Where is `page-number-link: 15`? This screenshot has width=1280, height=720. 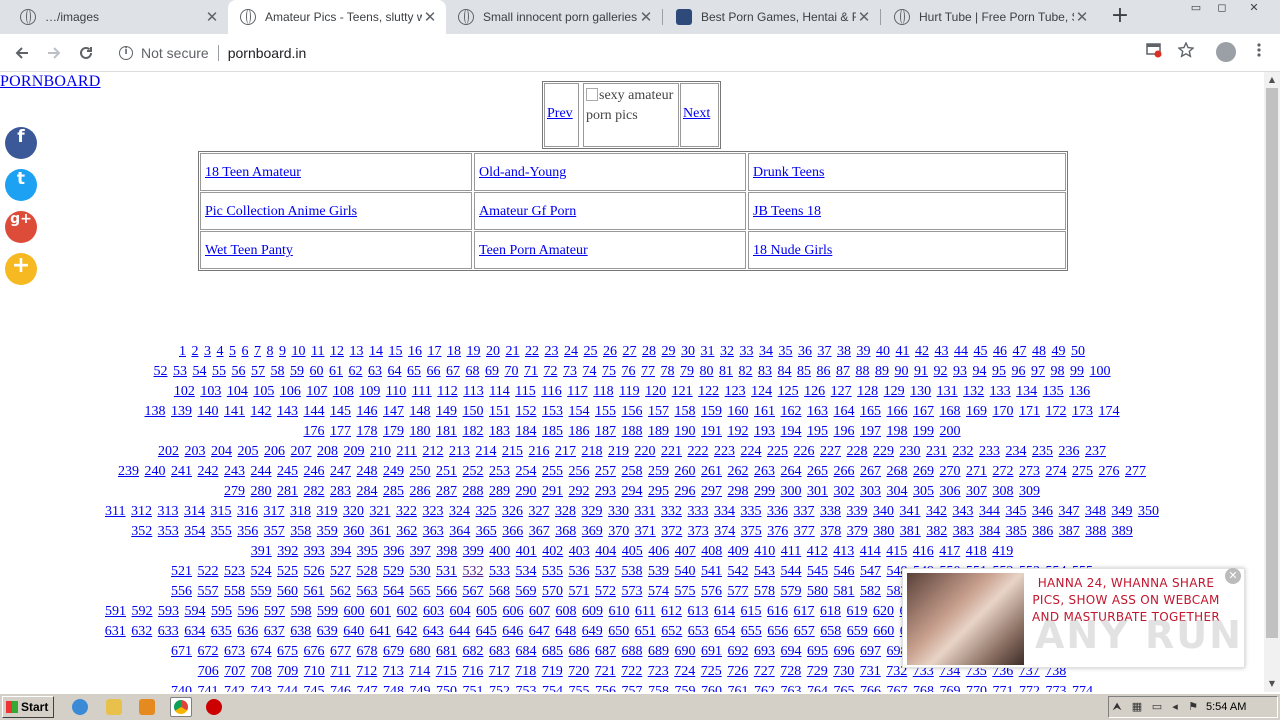
page-number-link: 15 is located at coordinates (395, 351).